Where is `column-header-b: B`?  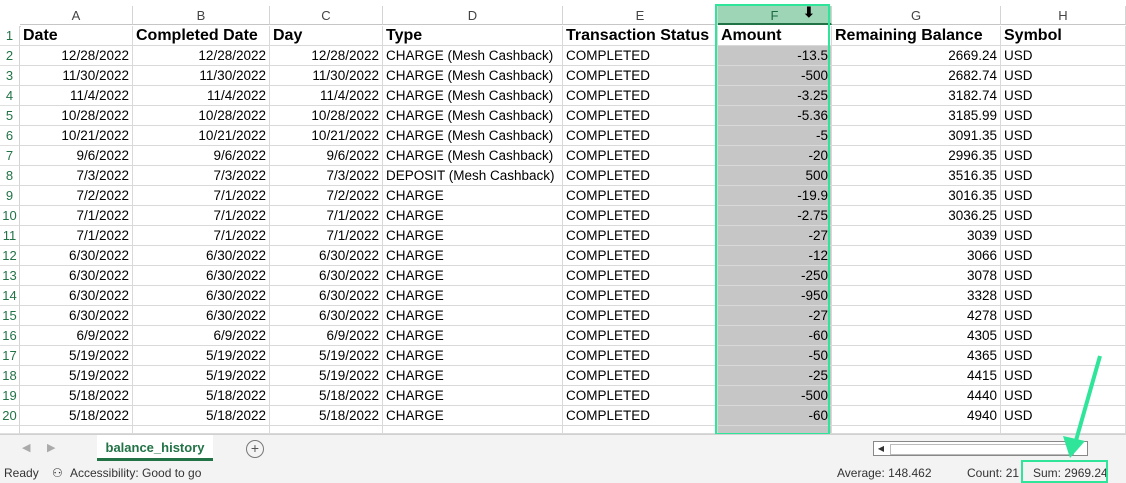
column-header-b: B is located at coordinates (201, 15).